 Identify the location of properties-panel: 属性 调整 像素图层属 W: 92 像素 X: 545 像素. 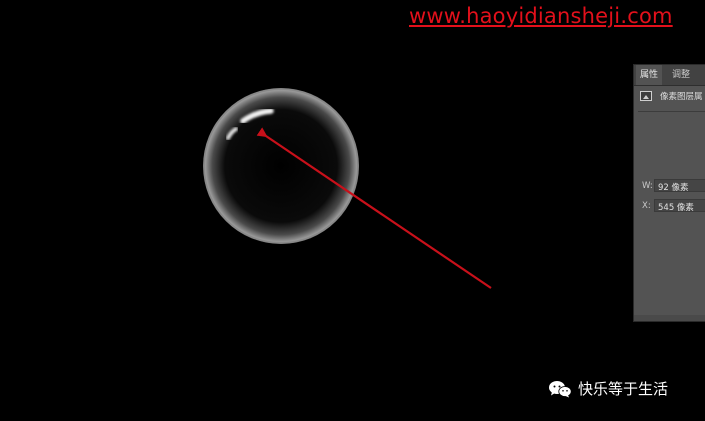
(669, 193).